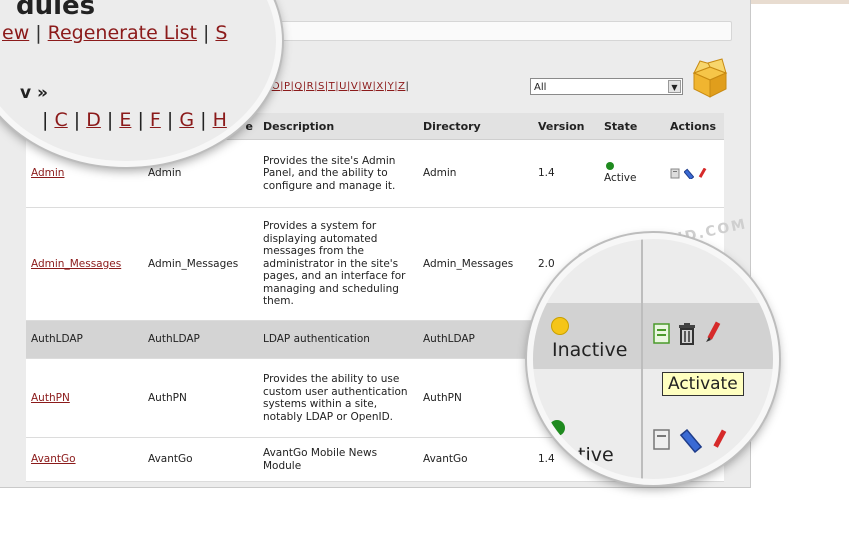 The width and height of the screenshot is (849, 543). Describe the element at coordinates (221, 33) in the screenshot. I see `nav-link-s: S` at that location.